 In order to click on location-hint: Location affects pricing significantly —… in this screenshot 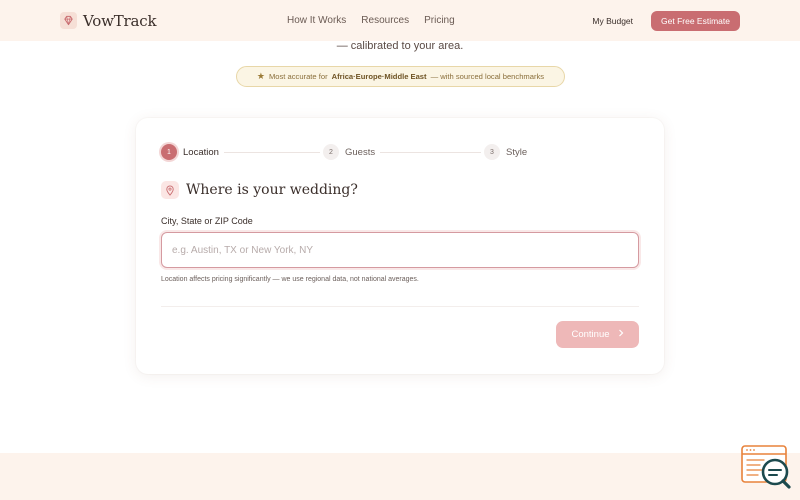, I will do `click(290, 279)`.